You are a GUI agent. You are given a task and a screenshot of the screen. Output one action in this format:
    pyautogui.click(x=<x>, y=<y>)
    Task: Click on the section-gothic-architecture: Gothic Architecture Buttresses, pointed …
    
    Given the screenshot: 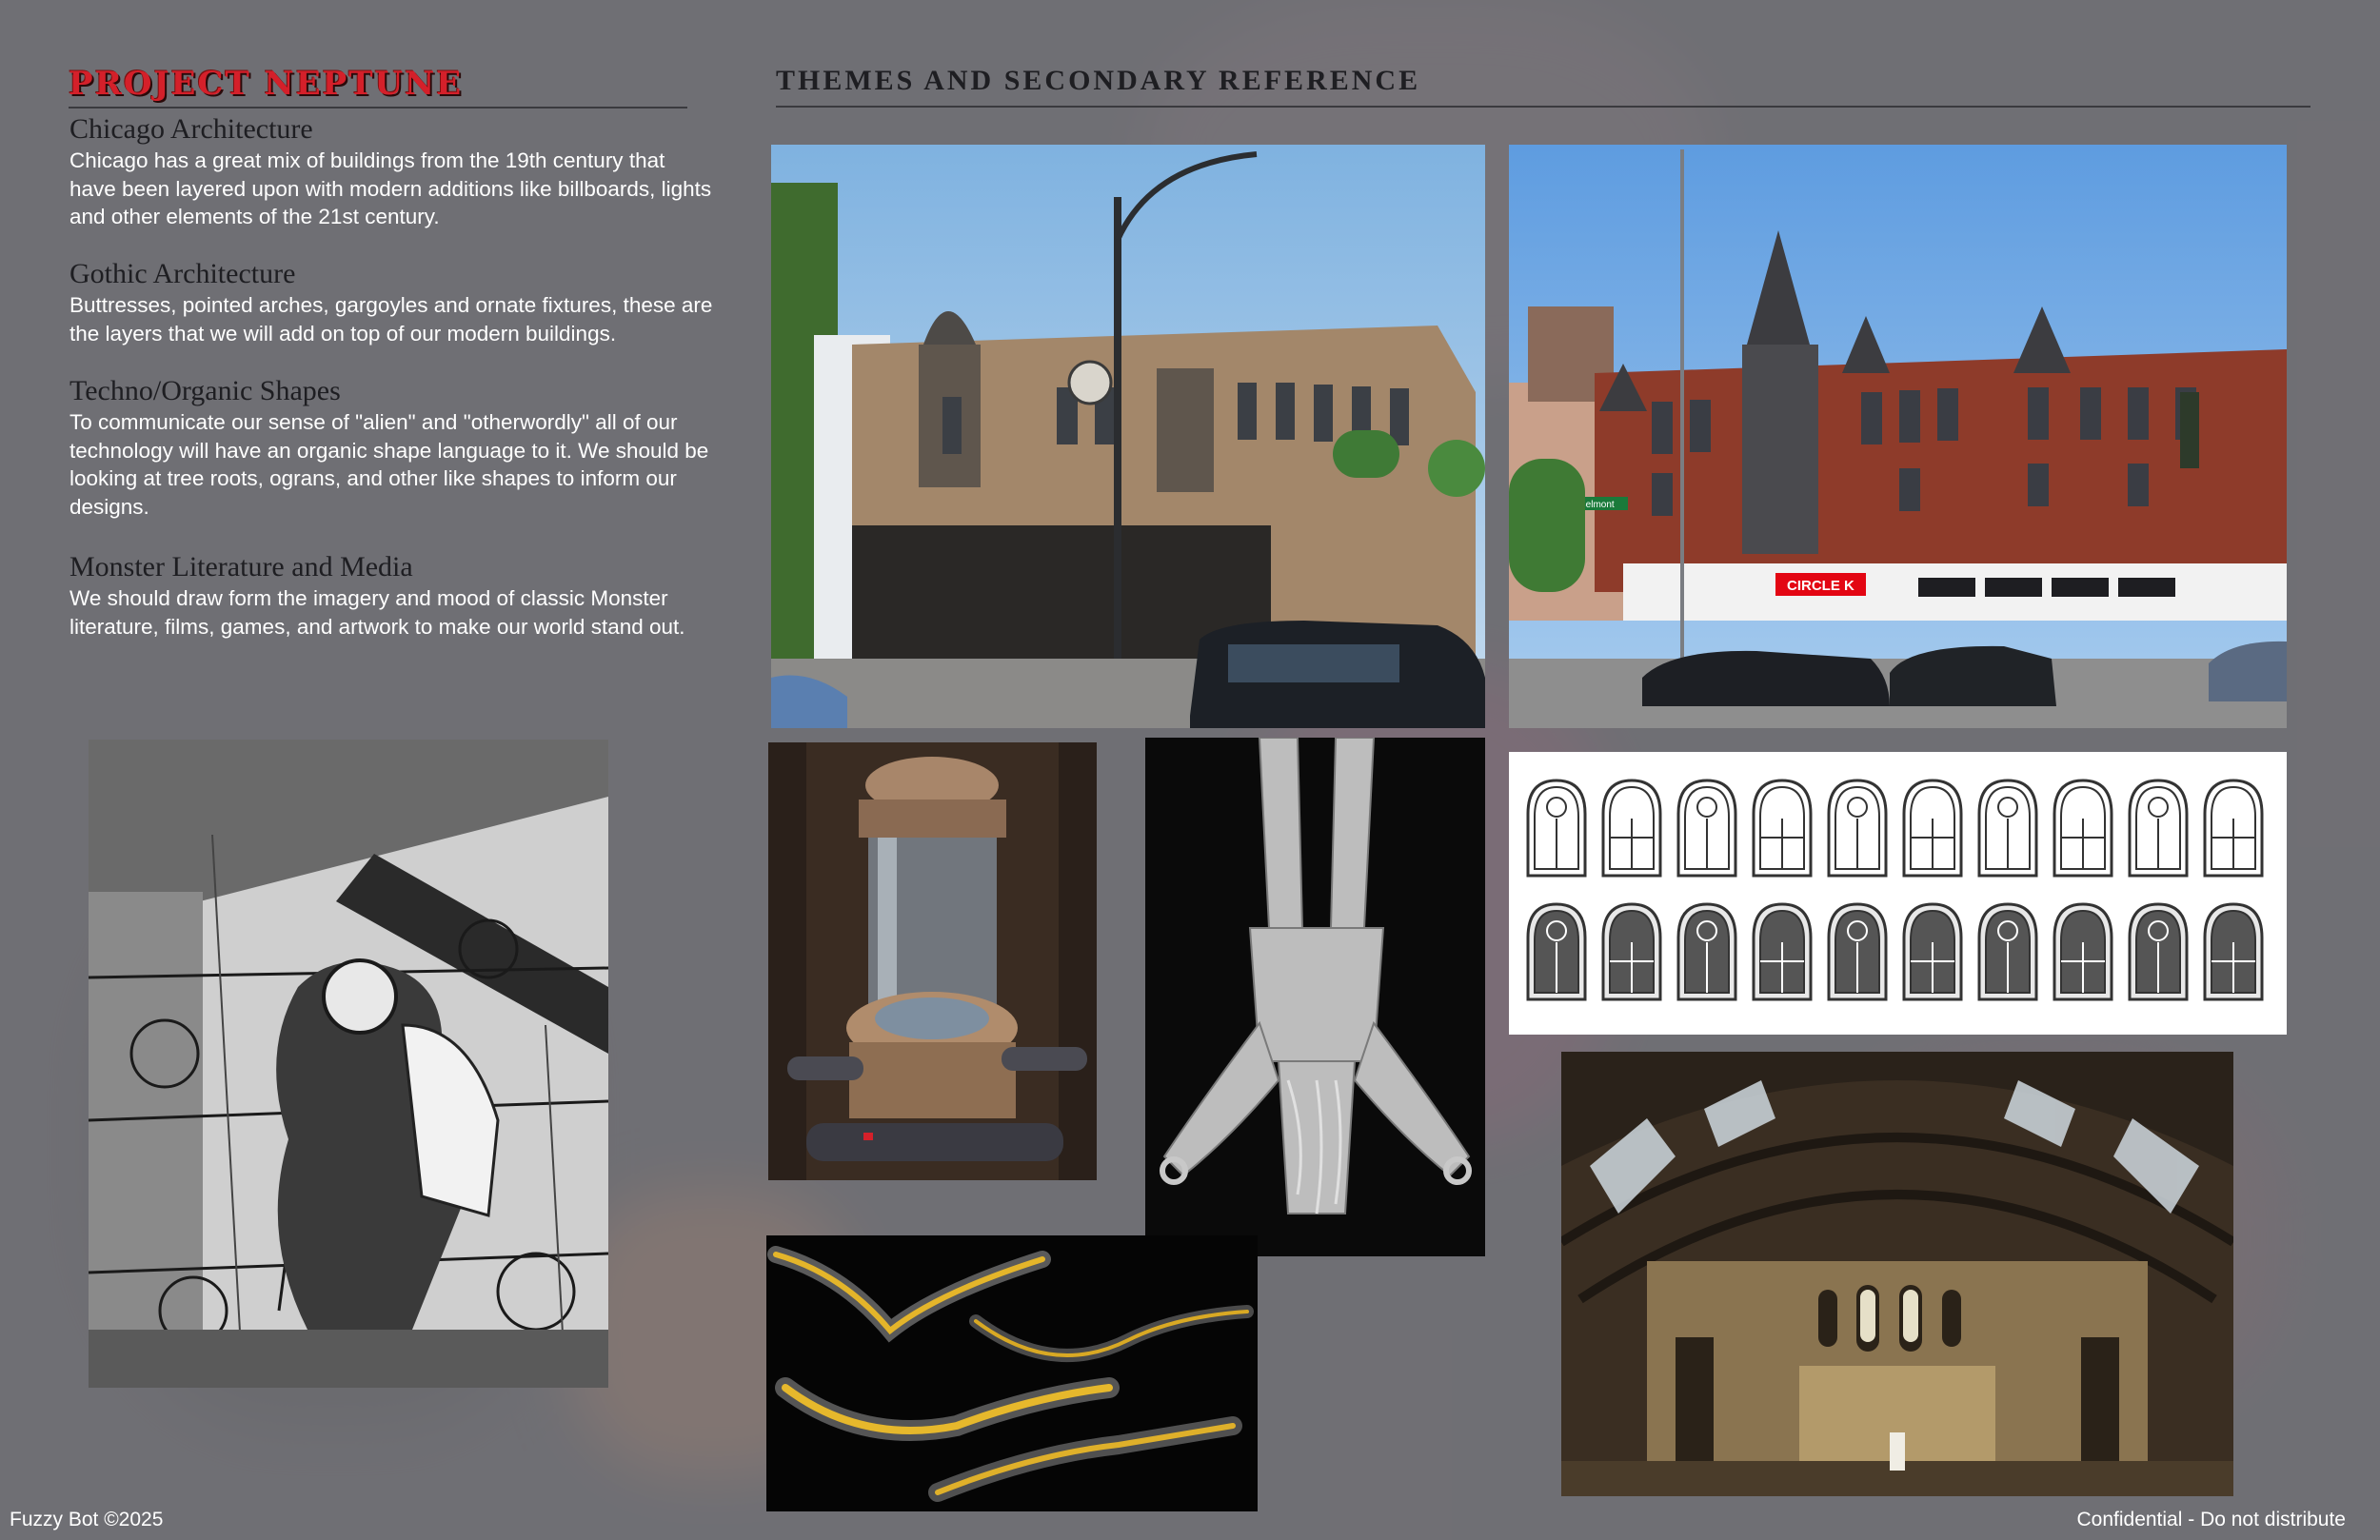 What is the action you would take?
    pyautogui.click(x=393, y=302)
    